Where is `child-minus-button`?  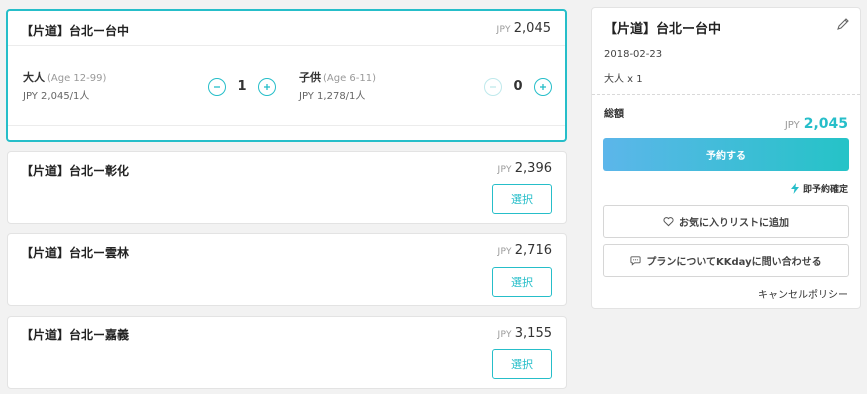 child-minus-button is located at coordinates (493, 87).